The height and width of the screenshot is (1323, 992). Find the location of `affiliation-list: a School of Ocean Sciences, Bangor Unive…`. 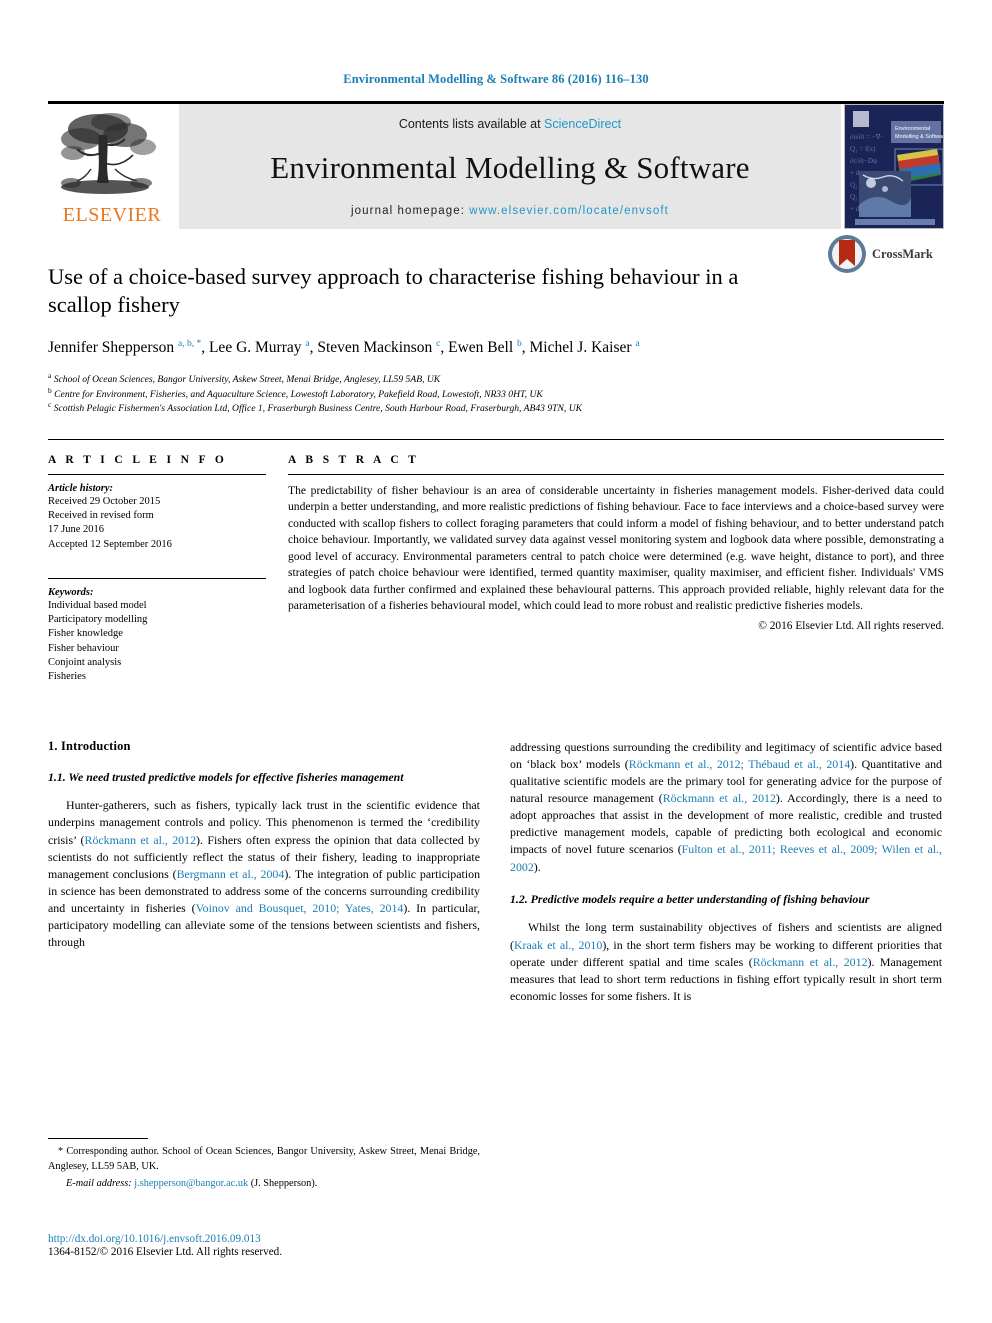

affiliation-list: a School of Ocean Sciences, Bangor Unive… is located at coordinates (496, 393).